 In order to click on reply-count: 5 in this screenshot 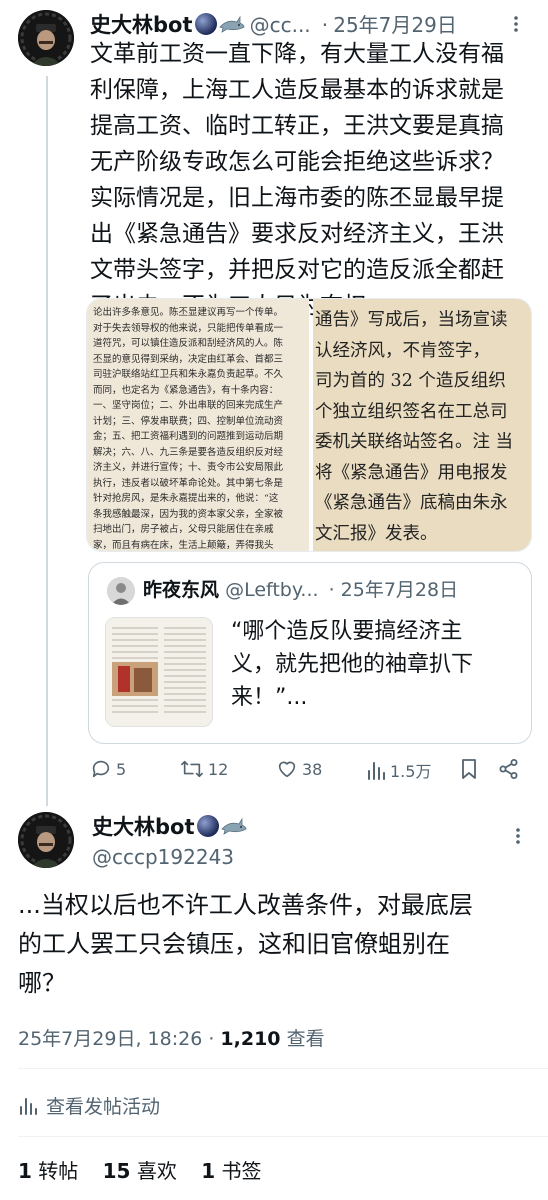, I will do `click(121, 769)`.